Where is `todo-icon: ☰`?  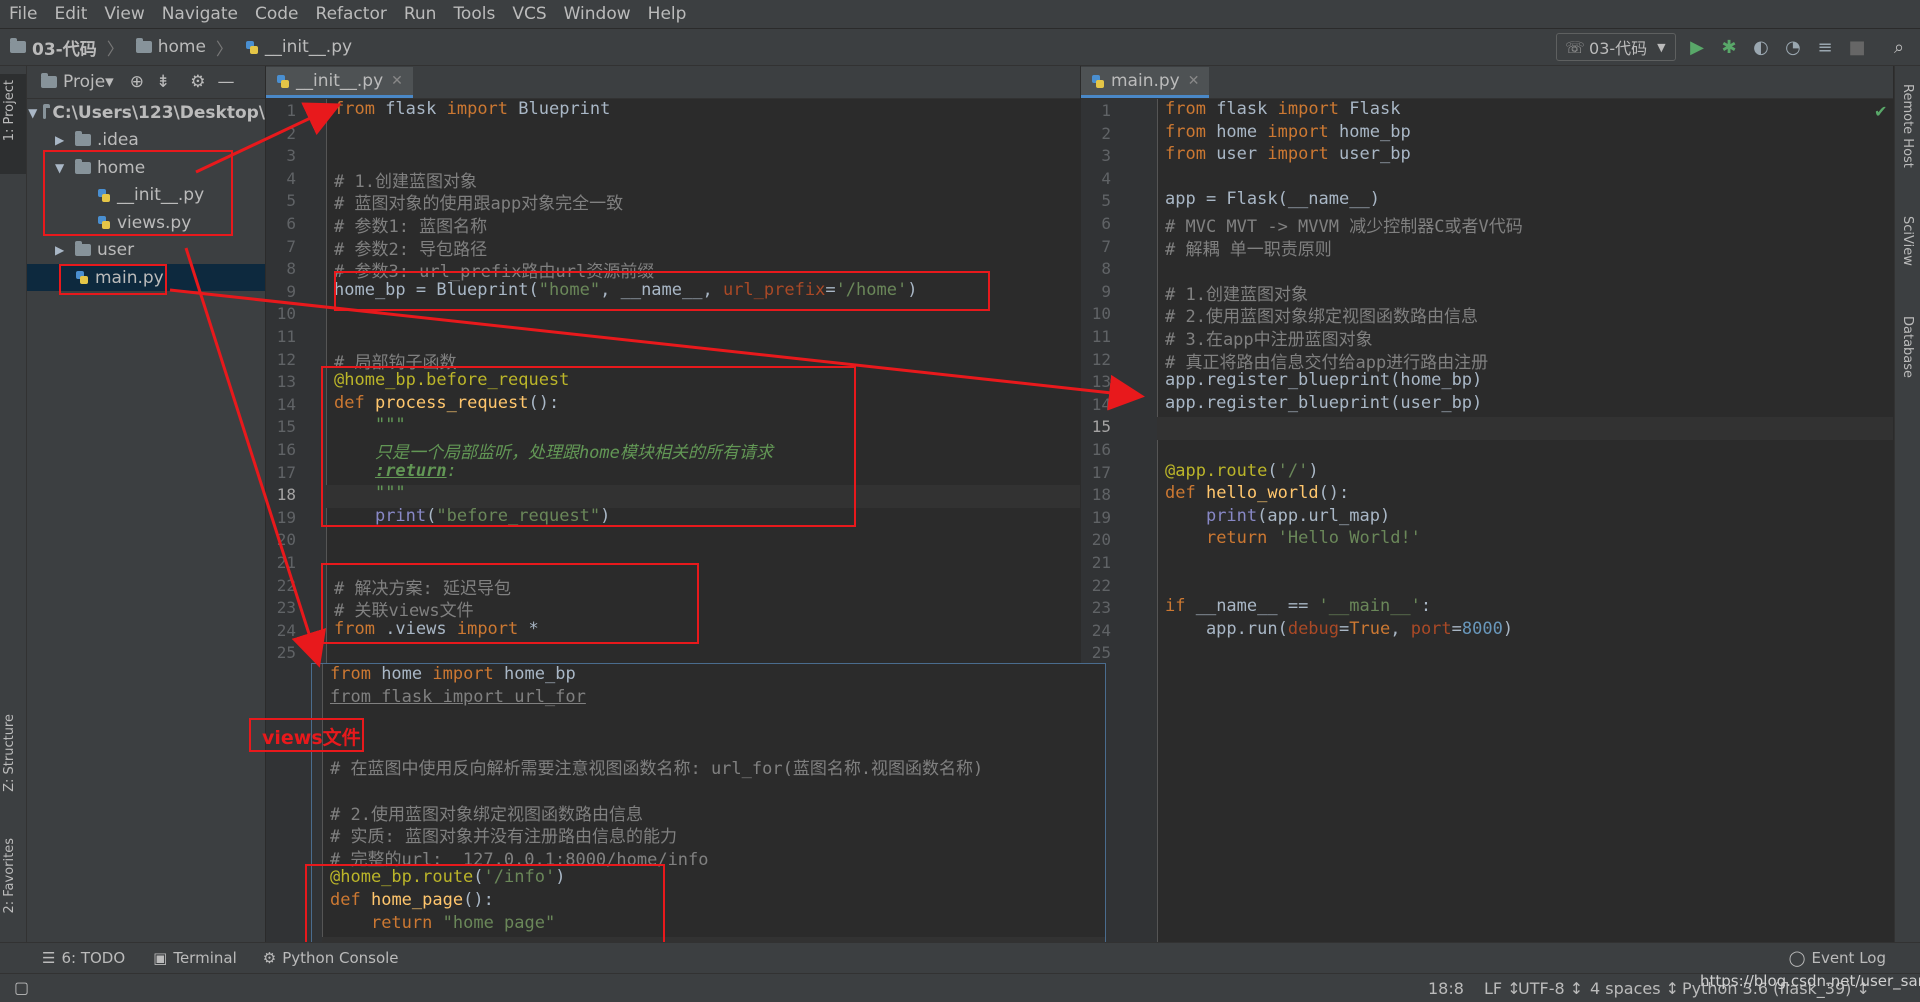 todo-icon: ☰ is located at coordinates (49, 958).